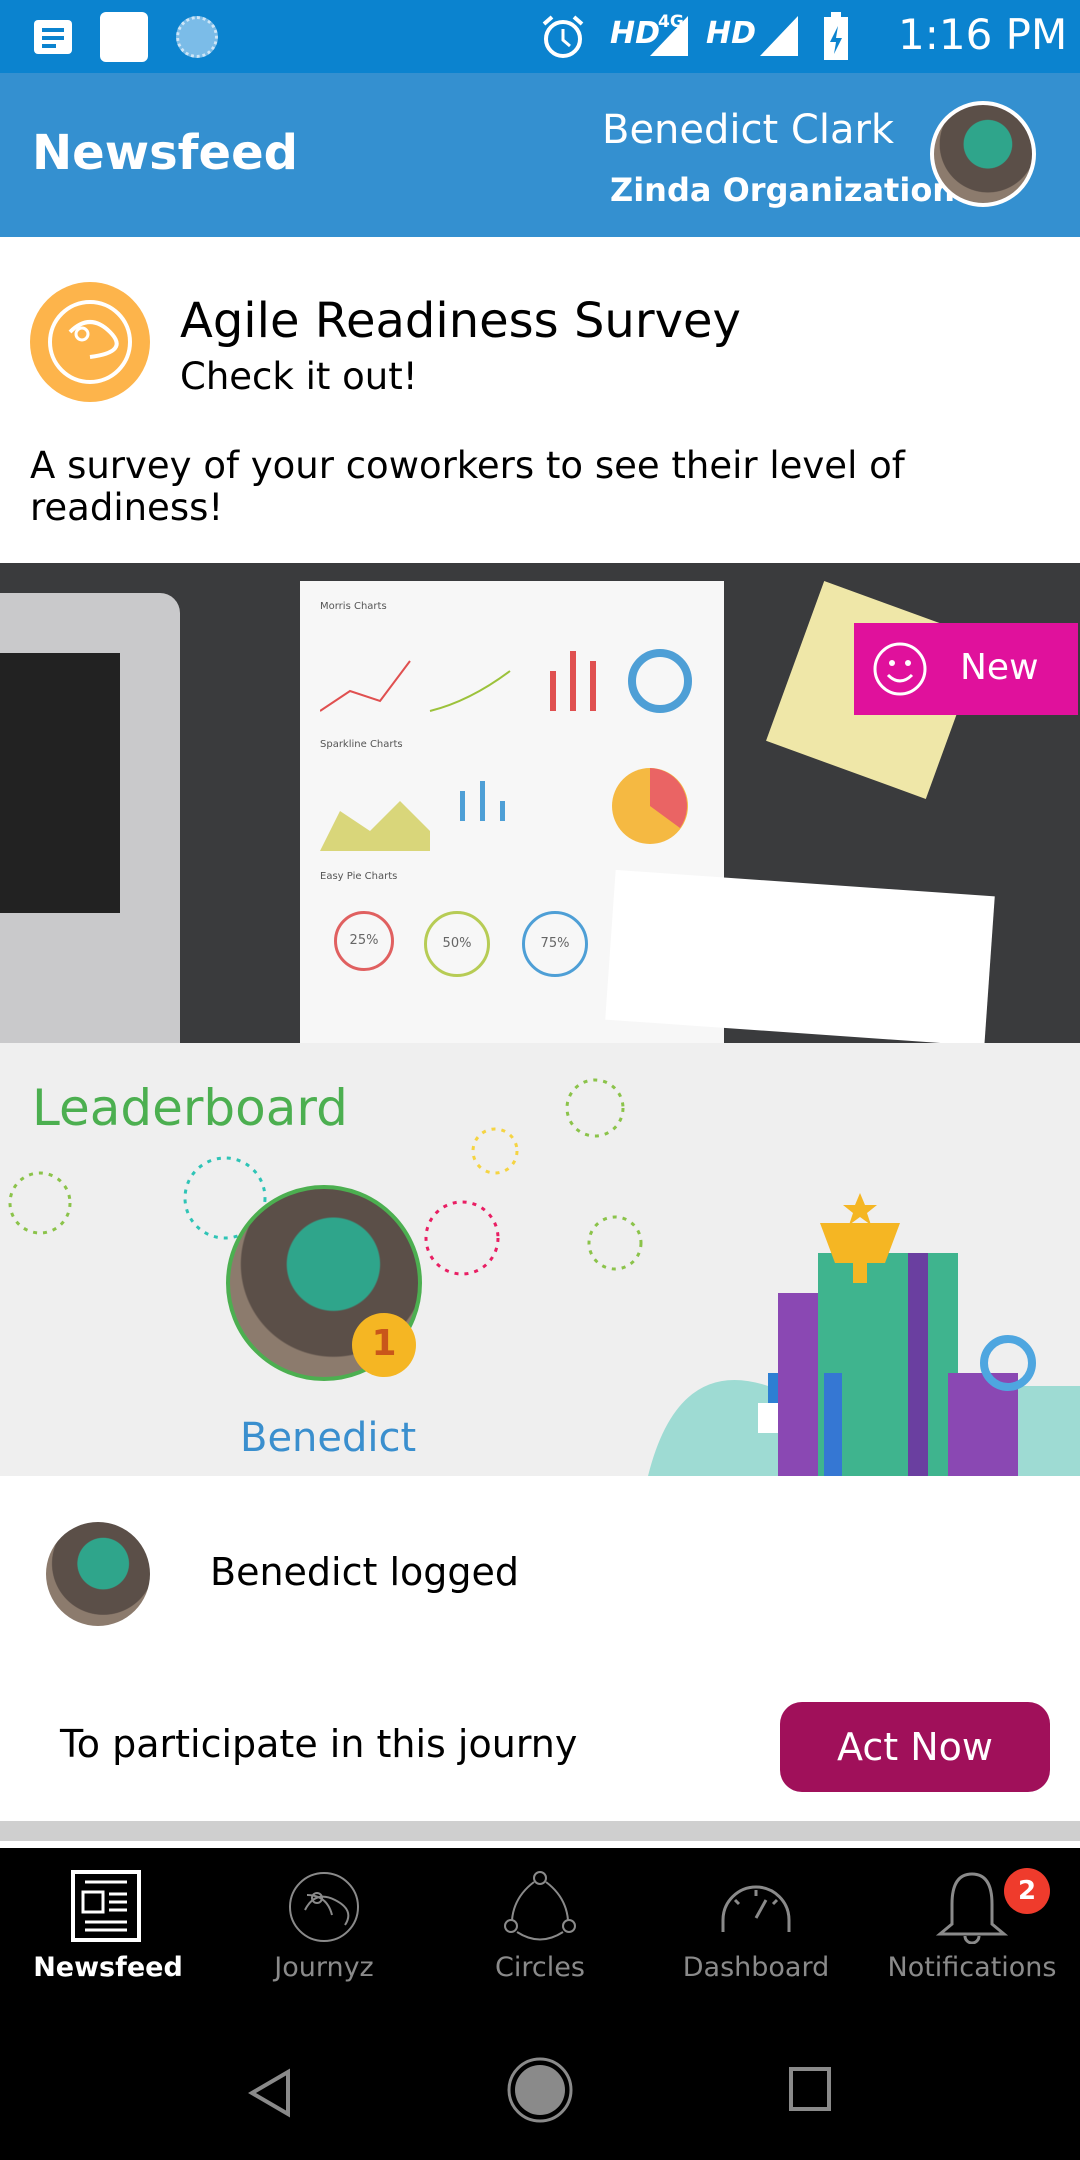  What do you see at coordinates (299, 376) in the screenshot?
I see `survey-subtitle: Check it out!` at bounding box center [299, 376].